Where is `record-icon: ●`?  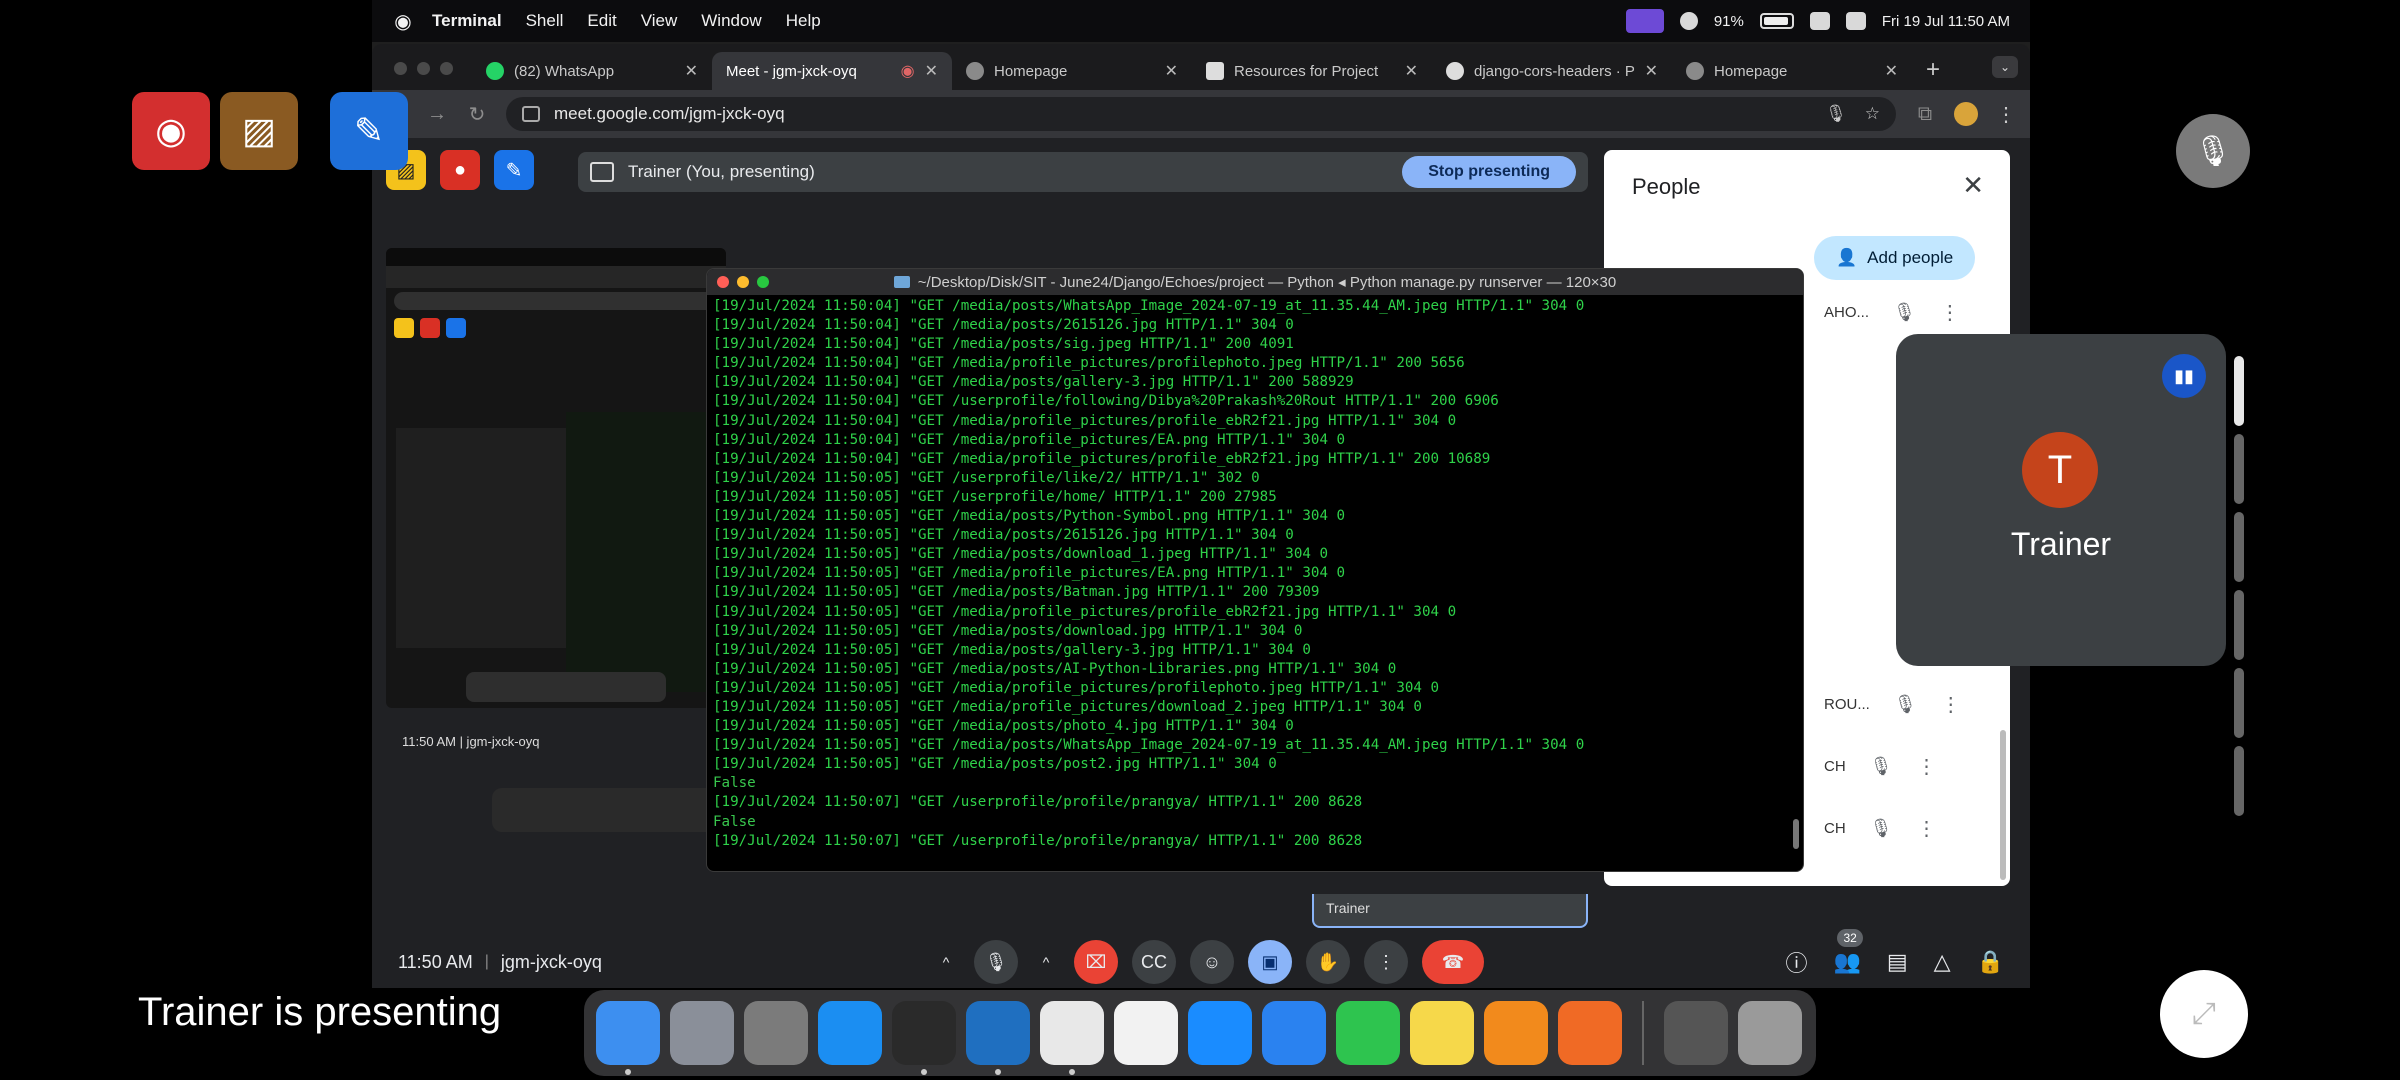
record-icon: ● is located at coordinates (460, 170).